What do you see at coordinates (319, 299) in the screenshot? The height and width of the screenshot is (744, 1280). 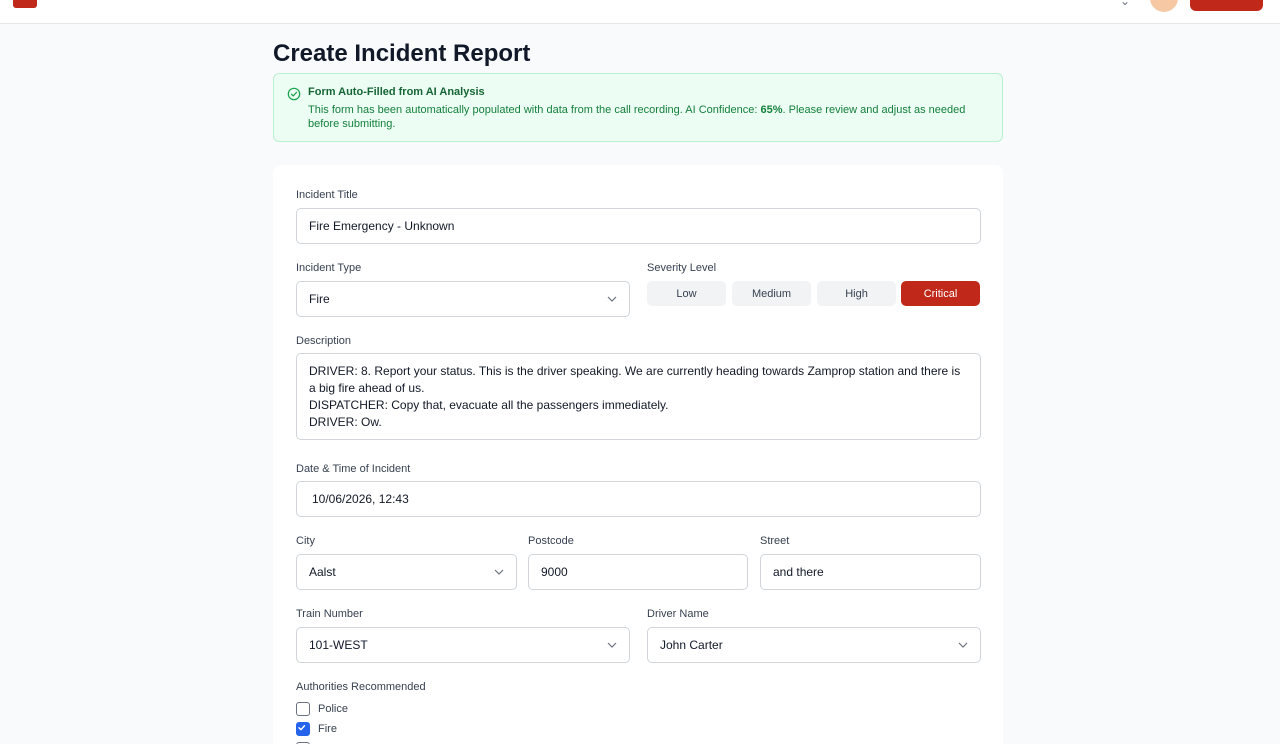 I see `incident-type-value: Fire` at bounding box center [319, 299].